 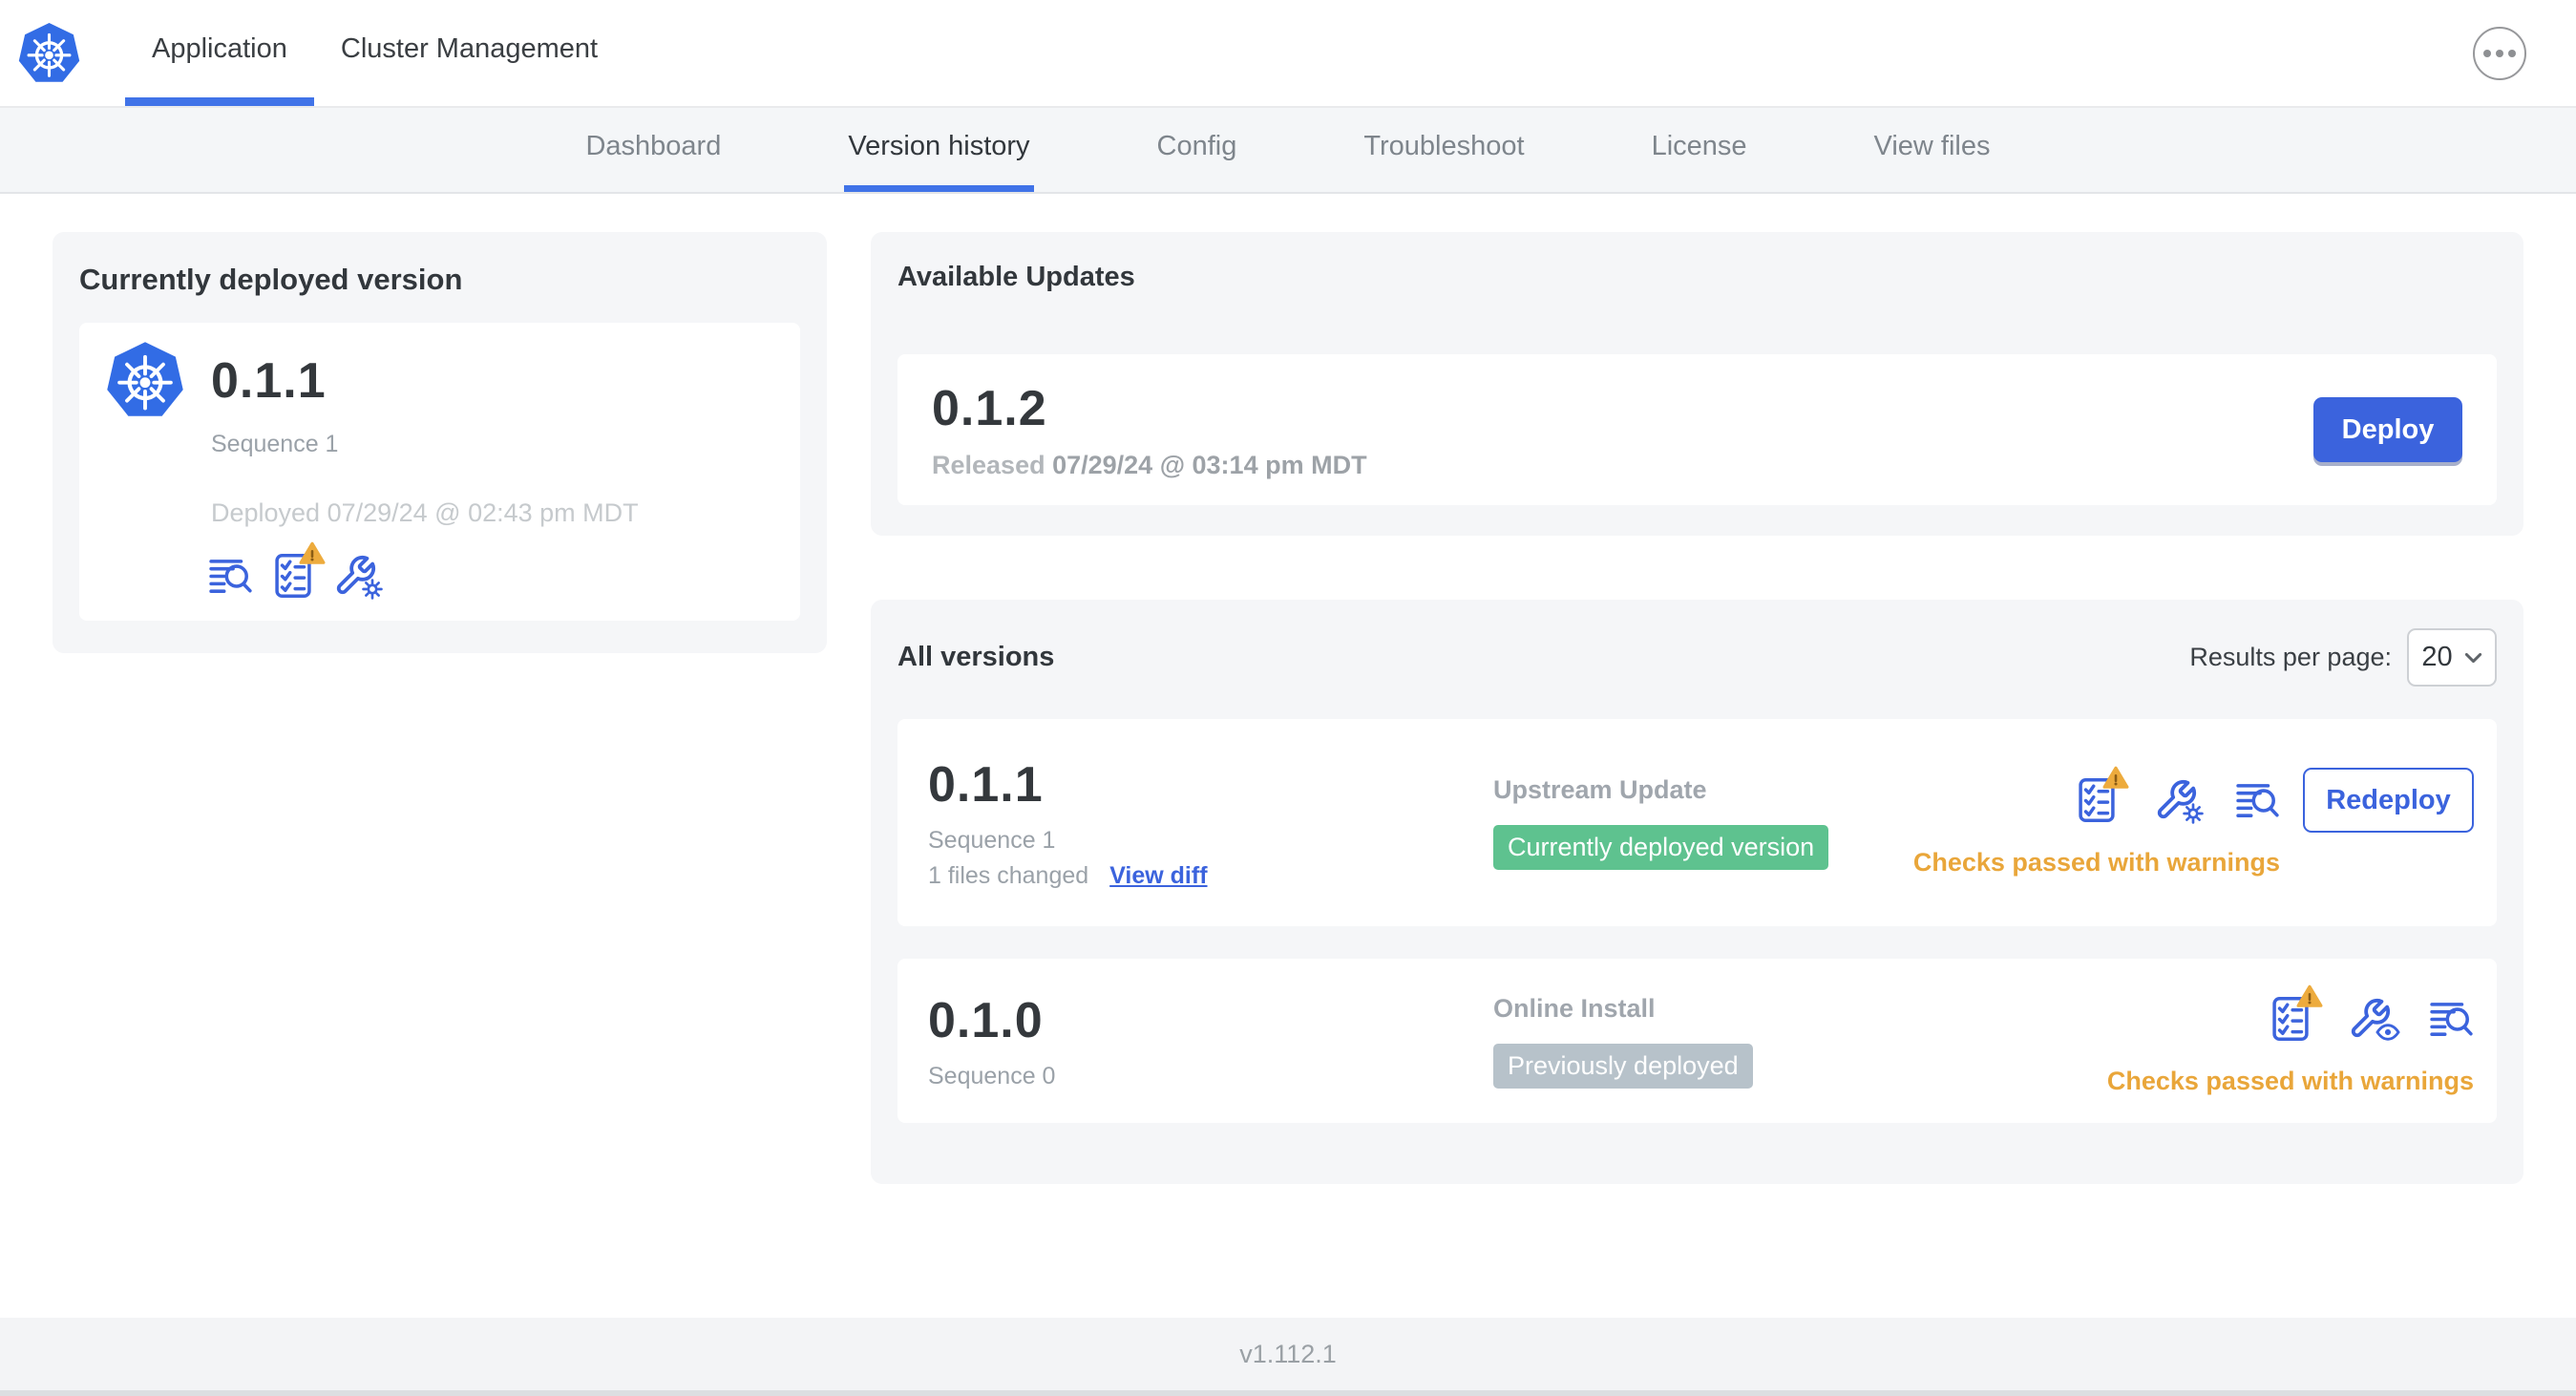 What do you see at coordinates (2387, 1032) in the screenshot?
I see `eye-icon` at bounding box center [2387, 1032].